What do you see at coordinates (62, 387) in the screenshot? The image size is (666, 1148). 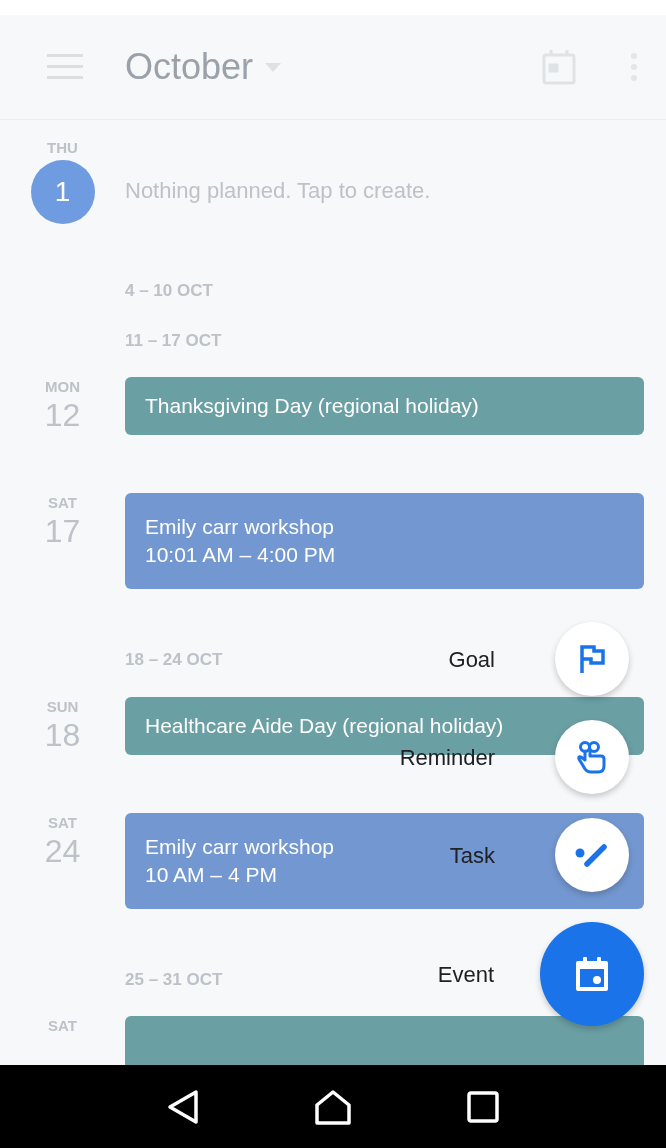 I see `day-name: MON` at bounding box center [62, 387].